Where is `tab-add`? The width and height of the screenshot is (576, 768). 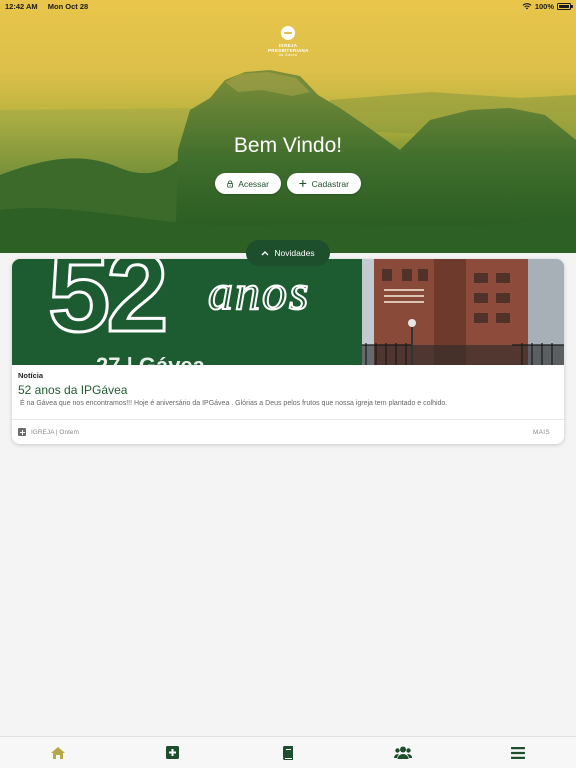 tab-add is located at coordinates (172, 752).